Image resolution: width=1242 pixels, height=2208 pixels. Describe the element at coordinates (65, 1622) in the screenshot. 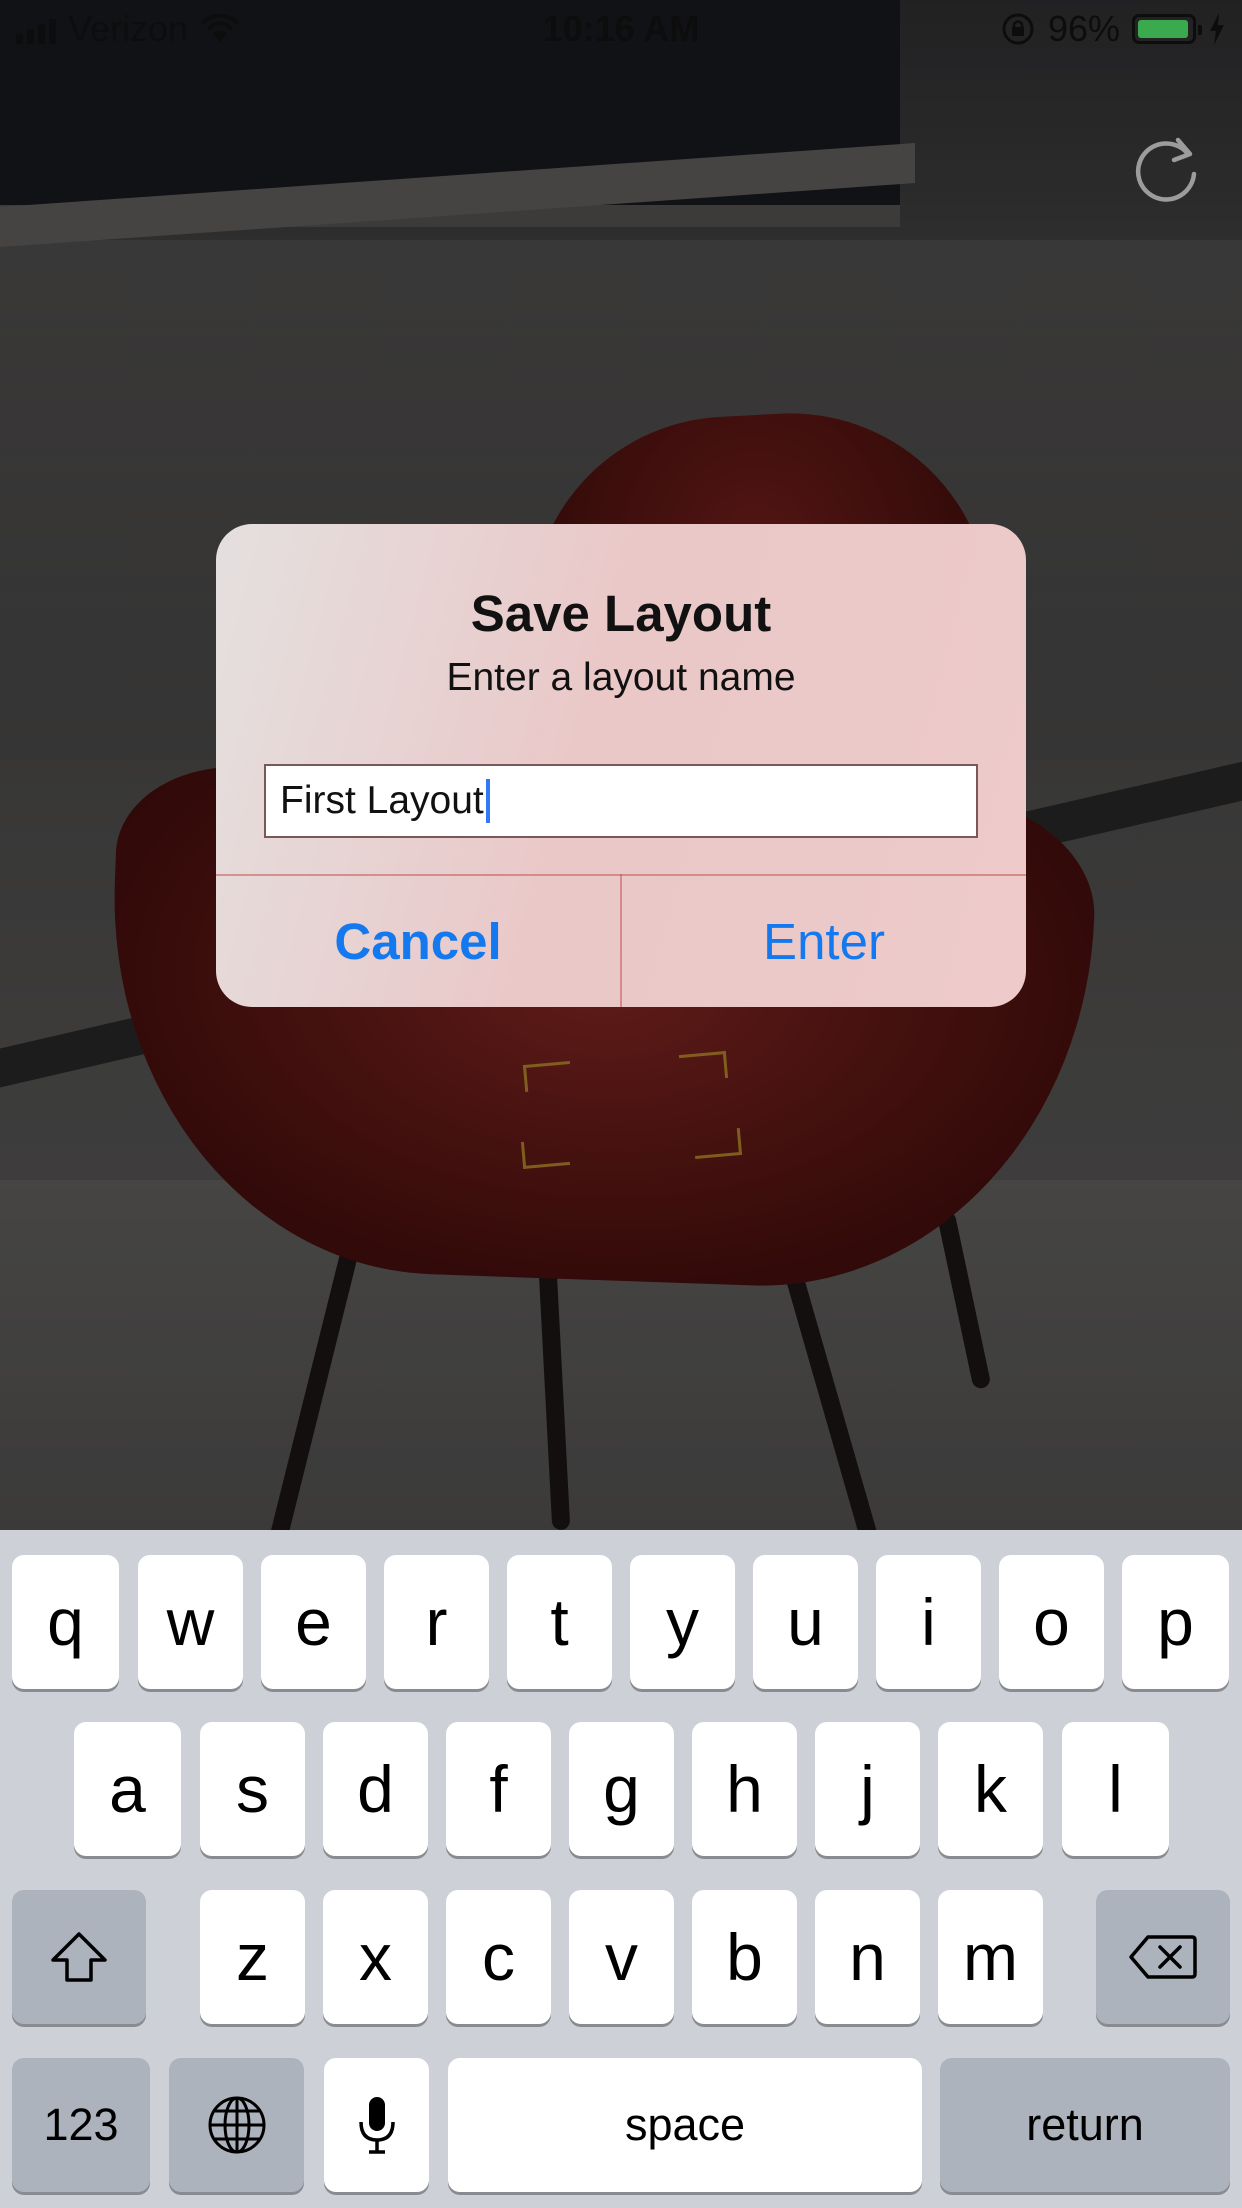

I see `key-q: q` at that location.